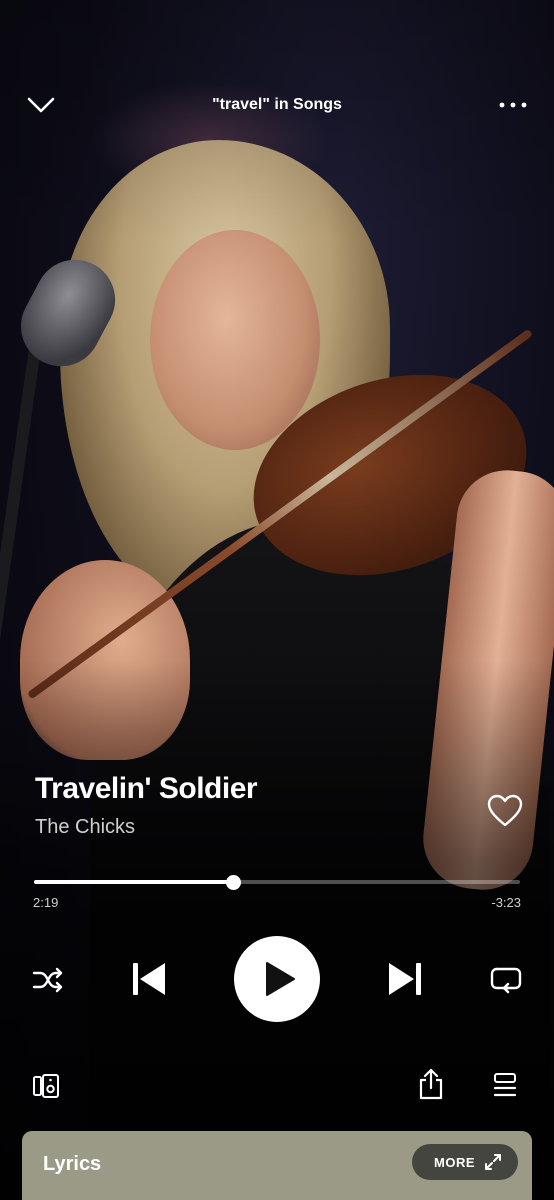 This screenshot has height=1200, width=554. What do you see at coordinates (513, 105) in the screenshot?
I see `more-horizontal-icon` at bounding box center [513, 105].